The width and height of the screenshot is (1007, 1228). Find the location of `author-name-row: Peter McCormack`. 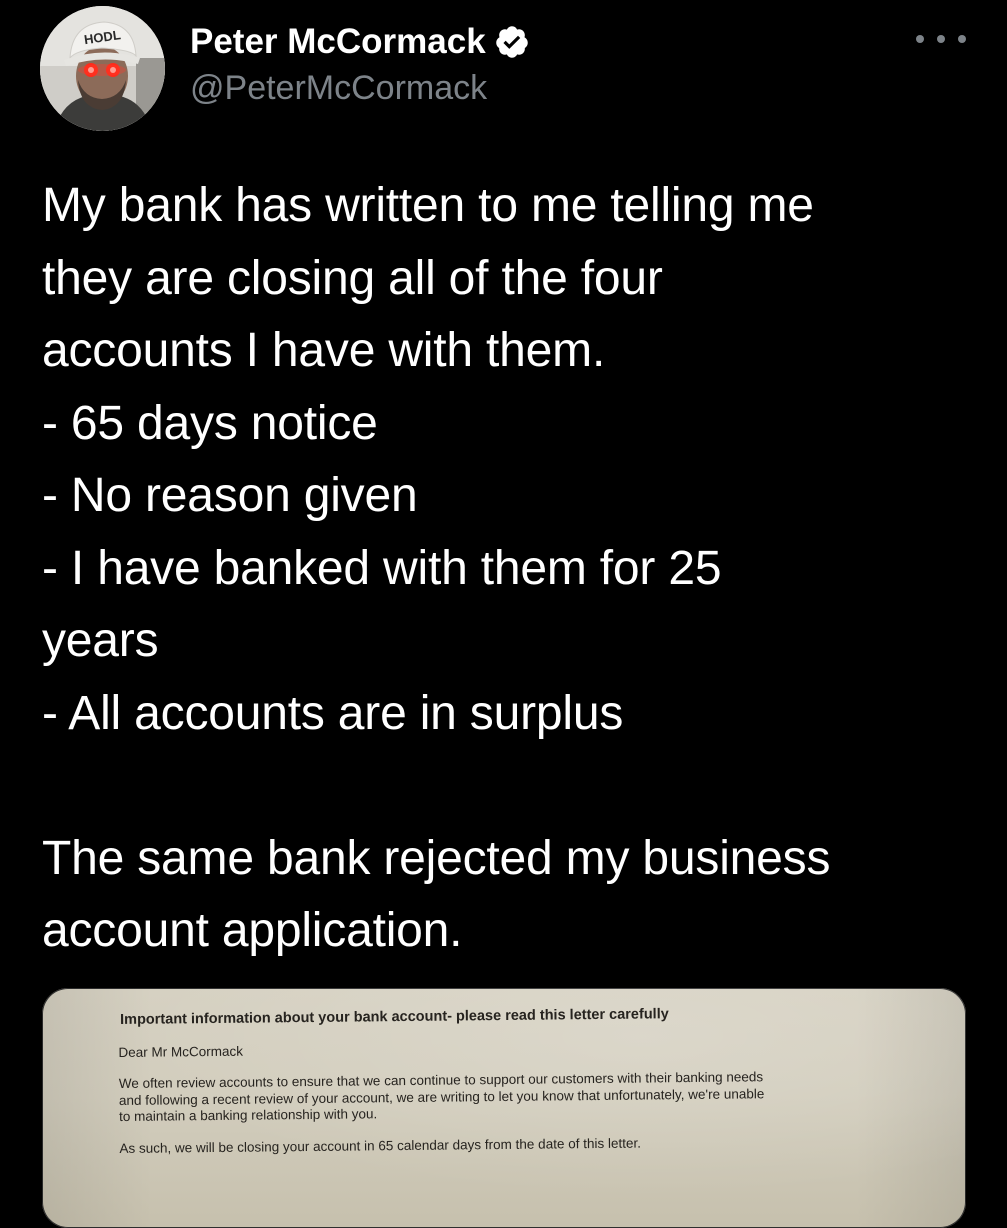

author-name-row: Peter McCormack is located at coordinates (360, 42).